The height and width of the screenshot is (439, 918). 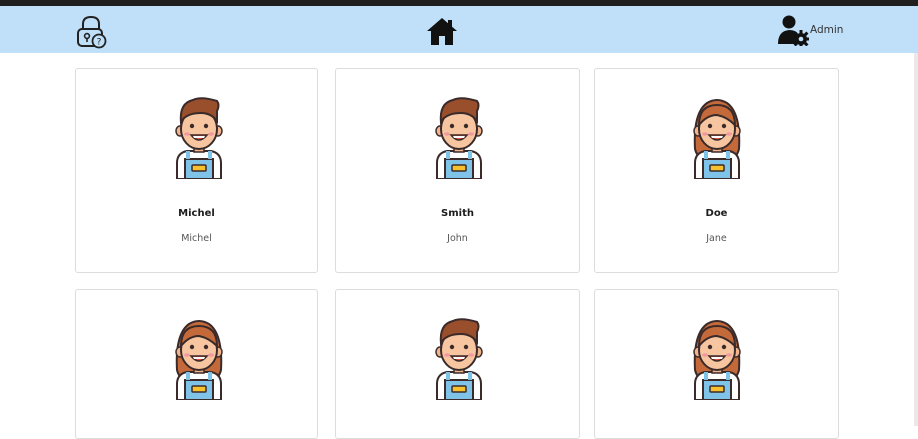 I want to click on user-gear-icon, so click(x=793, y=31).